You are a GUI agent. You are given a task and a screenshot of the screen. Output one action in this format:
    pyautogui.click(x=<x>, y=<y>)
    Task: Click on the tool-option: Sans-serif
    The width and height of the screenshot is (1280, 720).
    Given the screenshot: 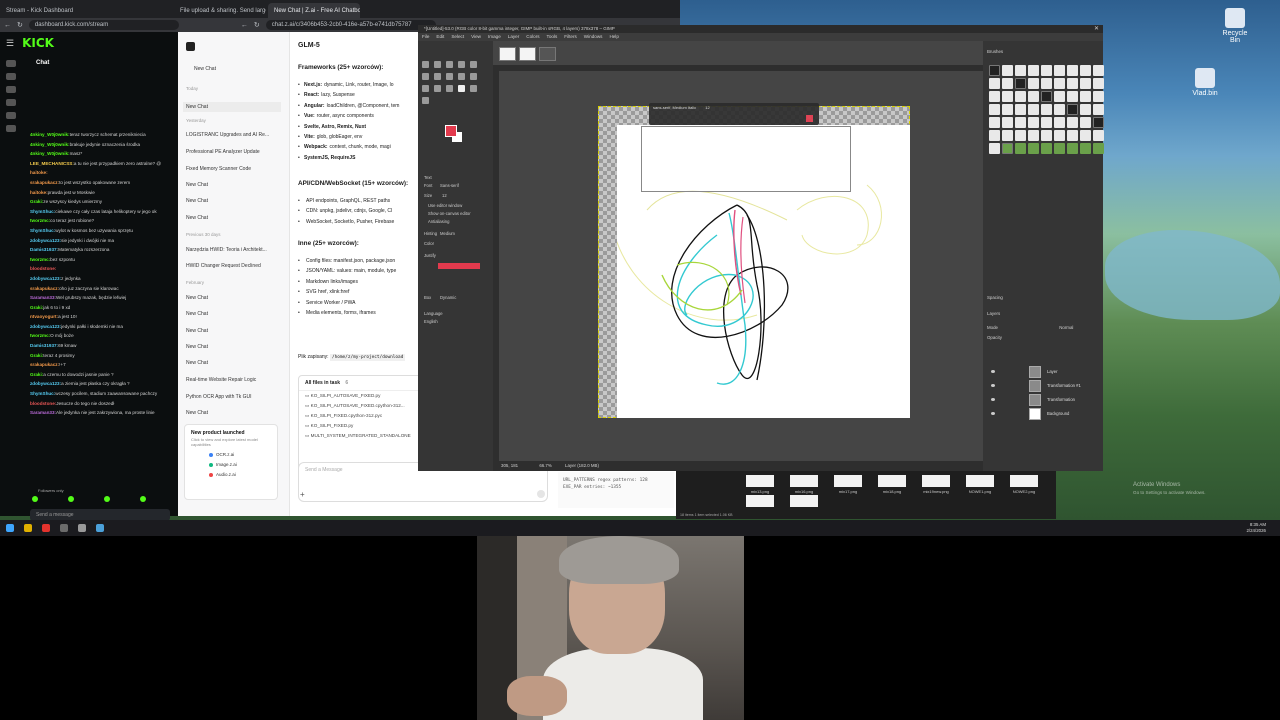 What is the action you would take?
    pyautogui.click(x=449, y=185)
    